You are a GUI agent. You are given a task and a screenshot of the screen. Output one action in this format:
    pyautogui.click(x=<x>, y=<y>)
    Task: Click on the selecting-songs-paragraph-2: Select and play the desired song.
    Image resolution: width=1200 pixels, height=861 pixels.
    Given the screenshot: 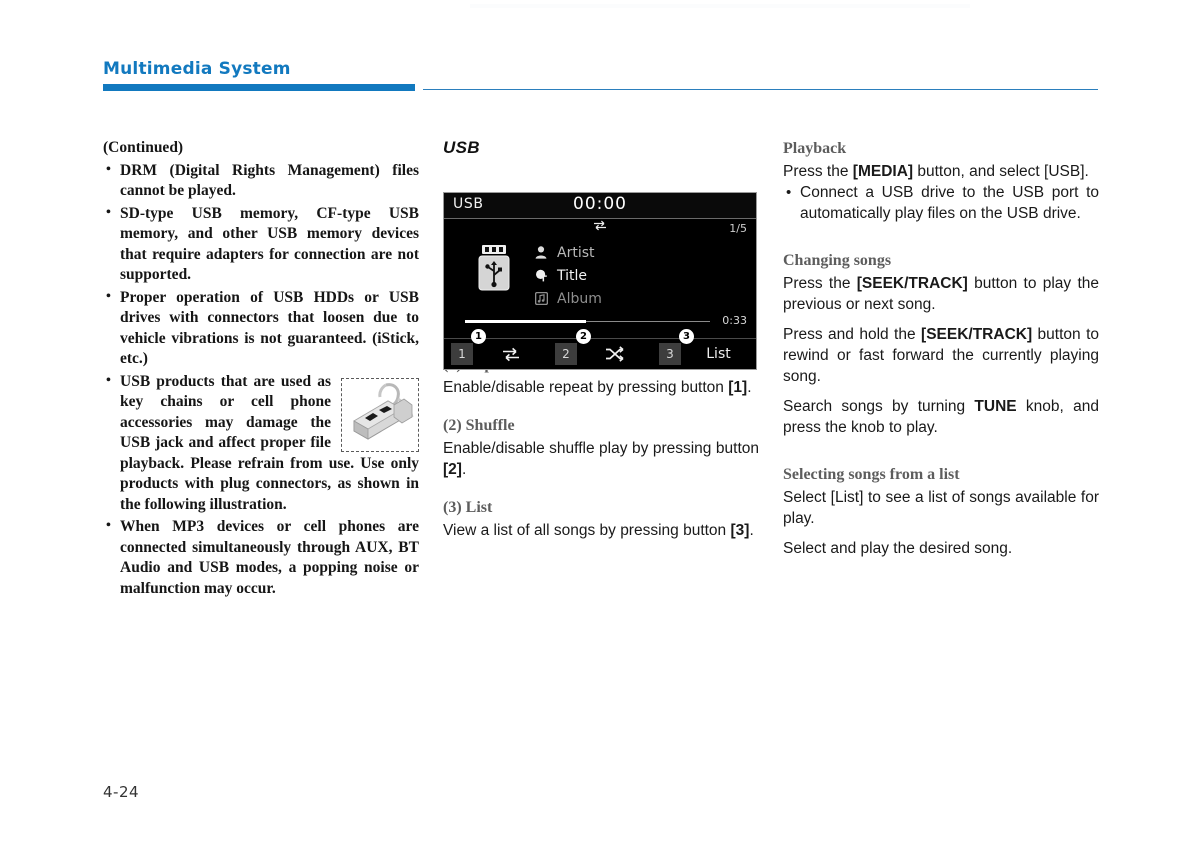 What is the action you would take?
    pyautogui.click(x=898, y=548)
    